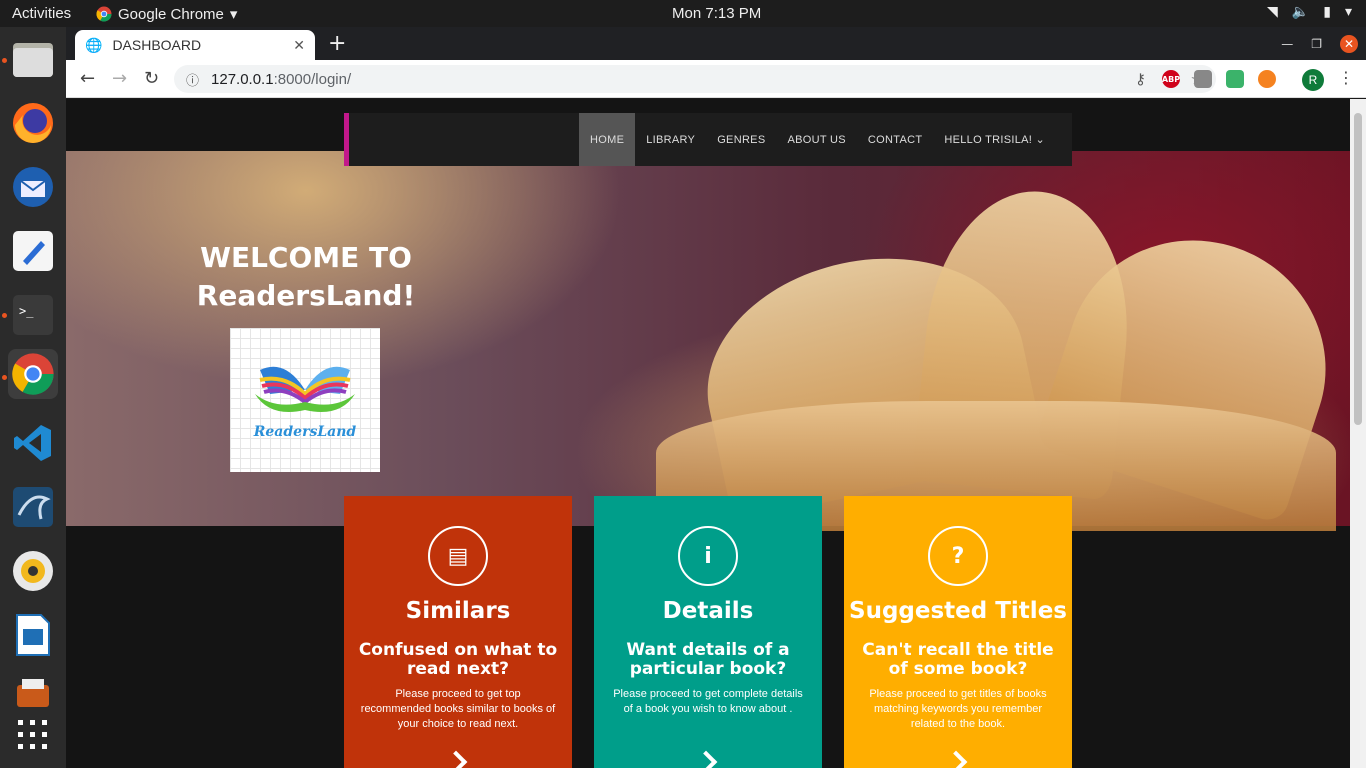 Image resolution: width=1366 pixels, height=768 pixels. Describe the element at coordinates (1300, 12) in the screenshot. I see `volume-icon: 🔈` at that location.